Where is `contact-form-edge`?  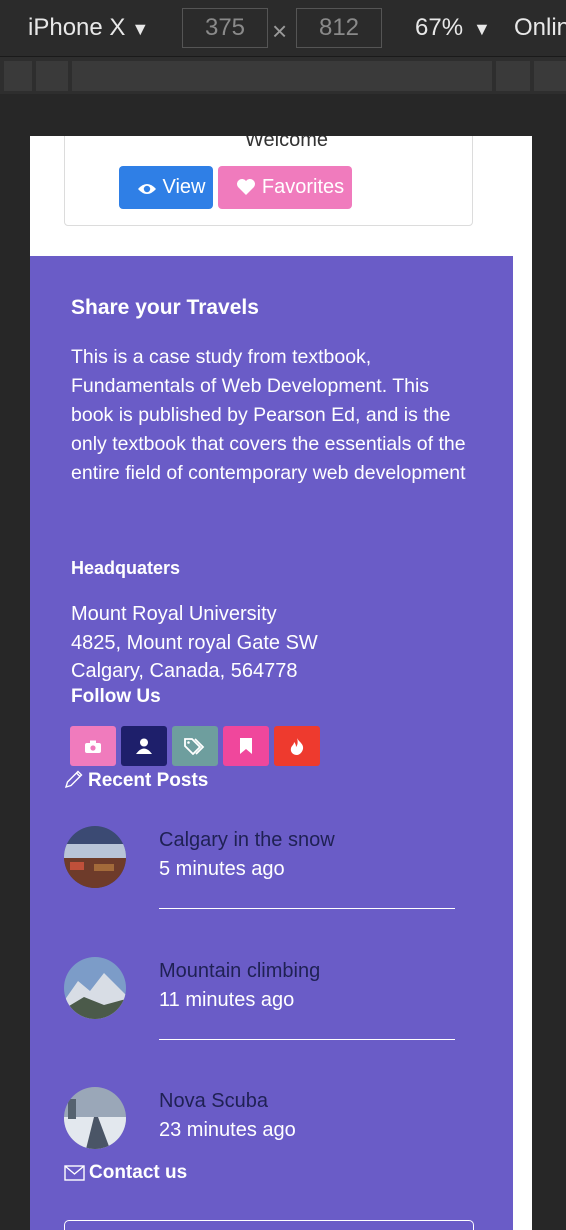 contact-form-edge is located at coordinates (269, 1225).